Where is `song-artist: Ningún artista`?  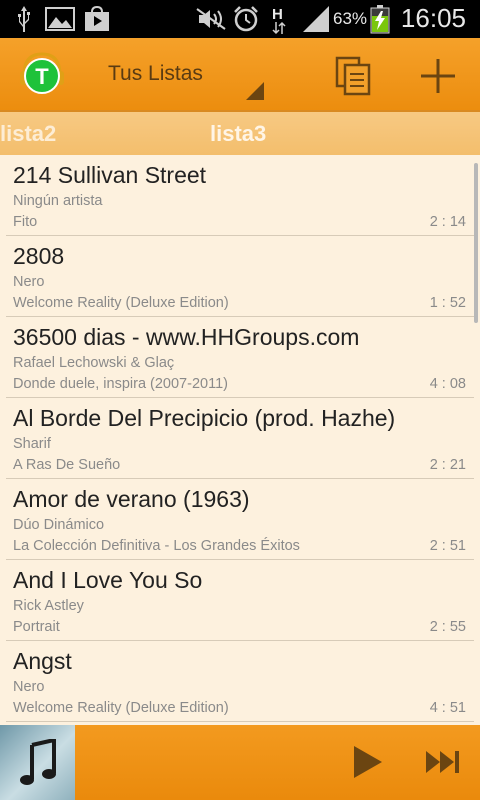
song-artist: Ningún artista is located at coordinates (58, 201).